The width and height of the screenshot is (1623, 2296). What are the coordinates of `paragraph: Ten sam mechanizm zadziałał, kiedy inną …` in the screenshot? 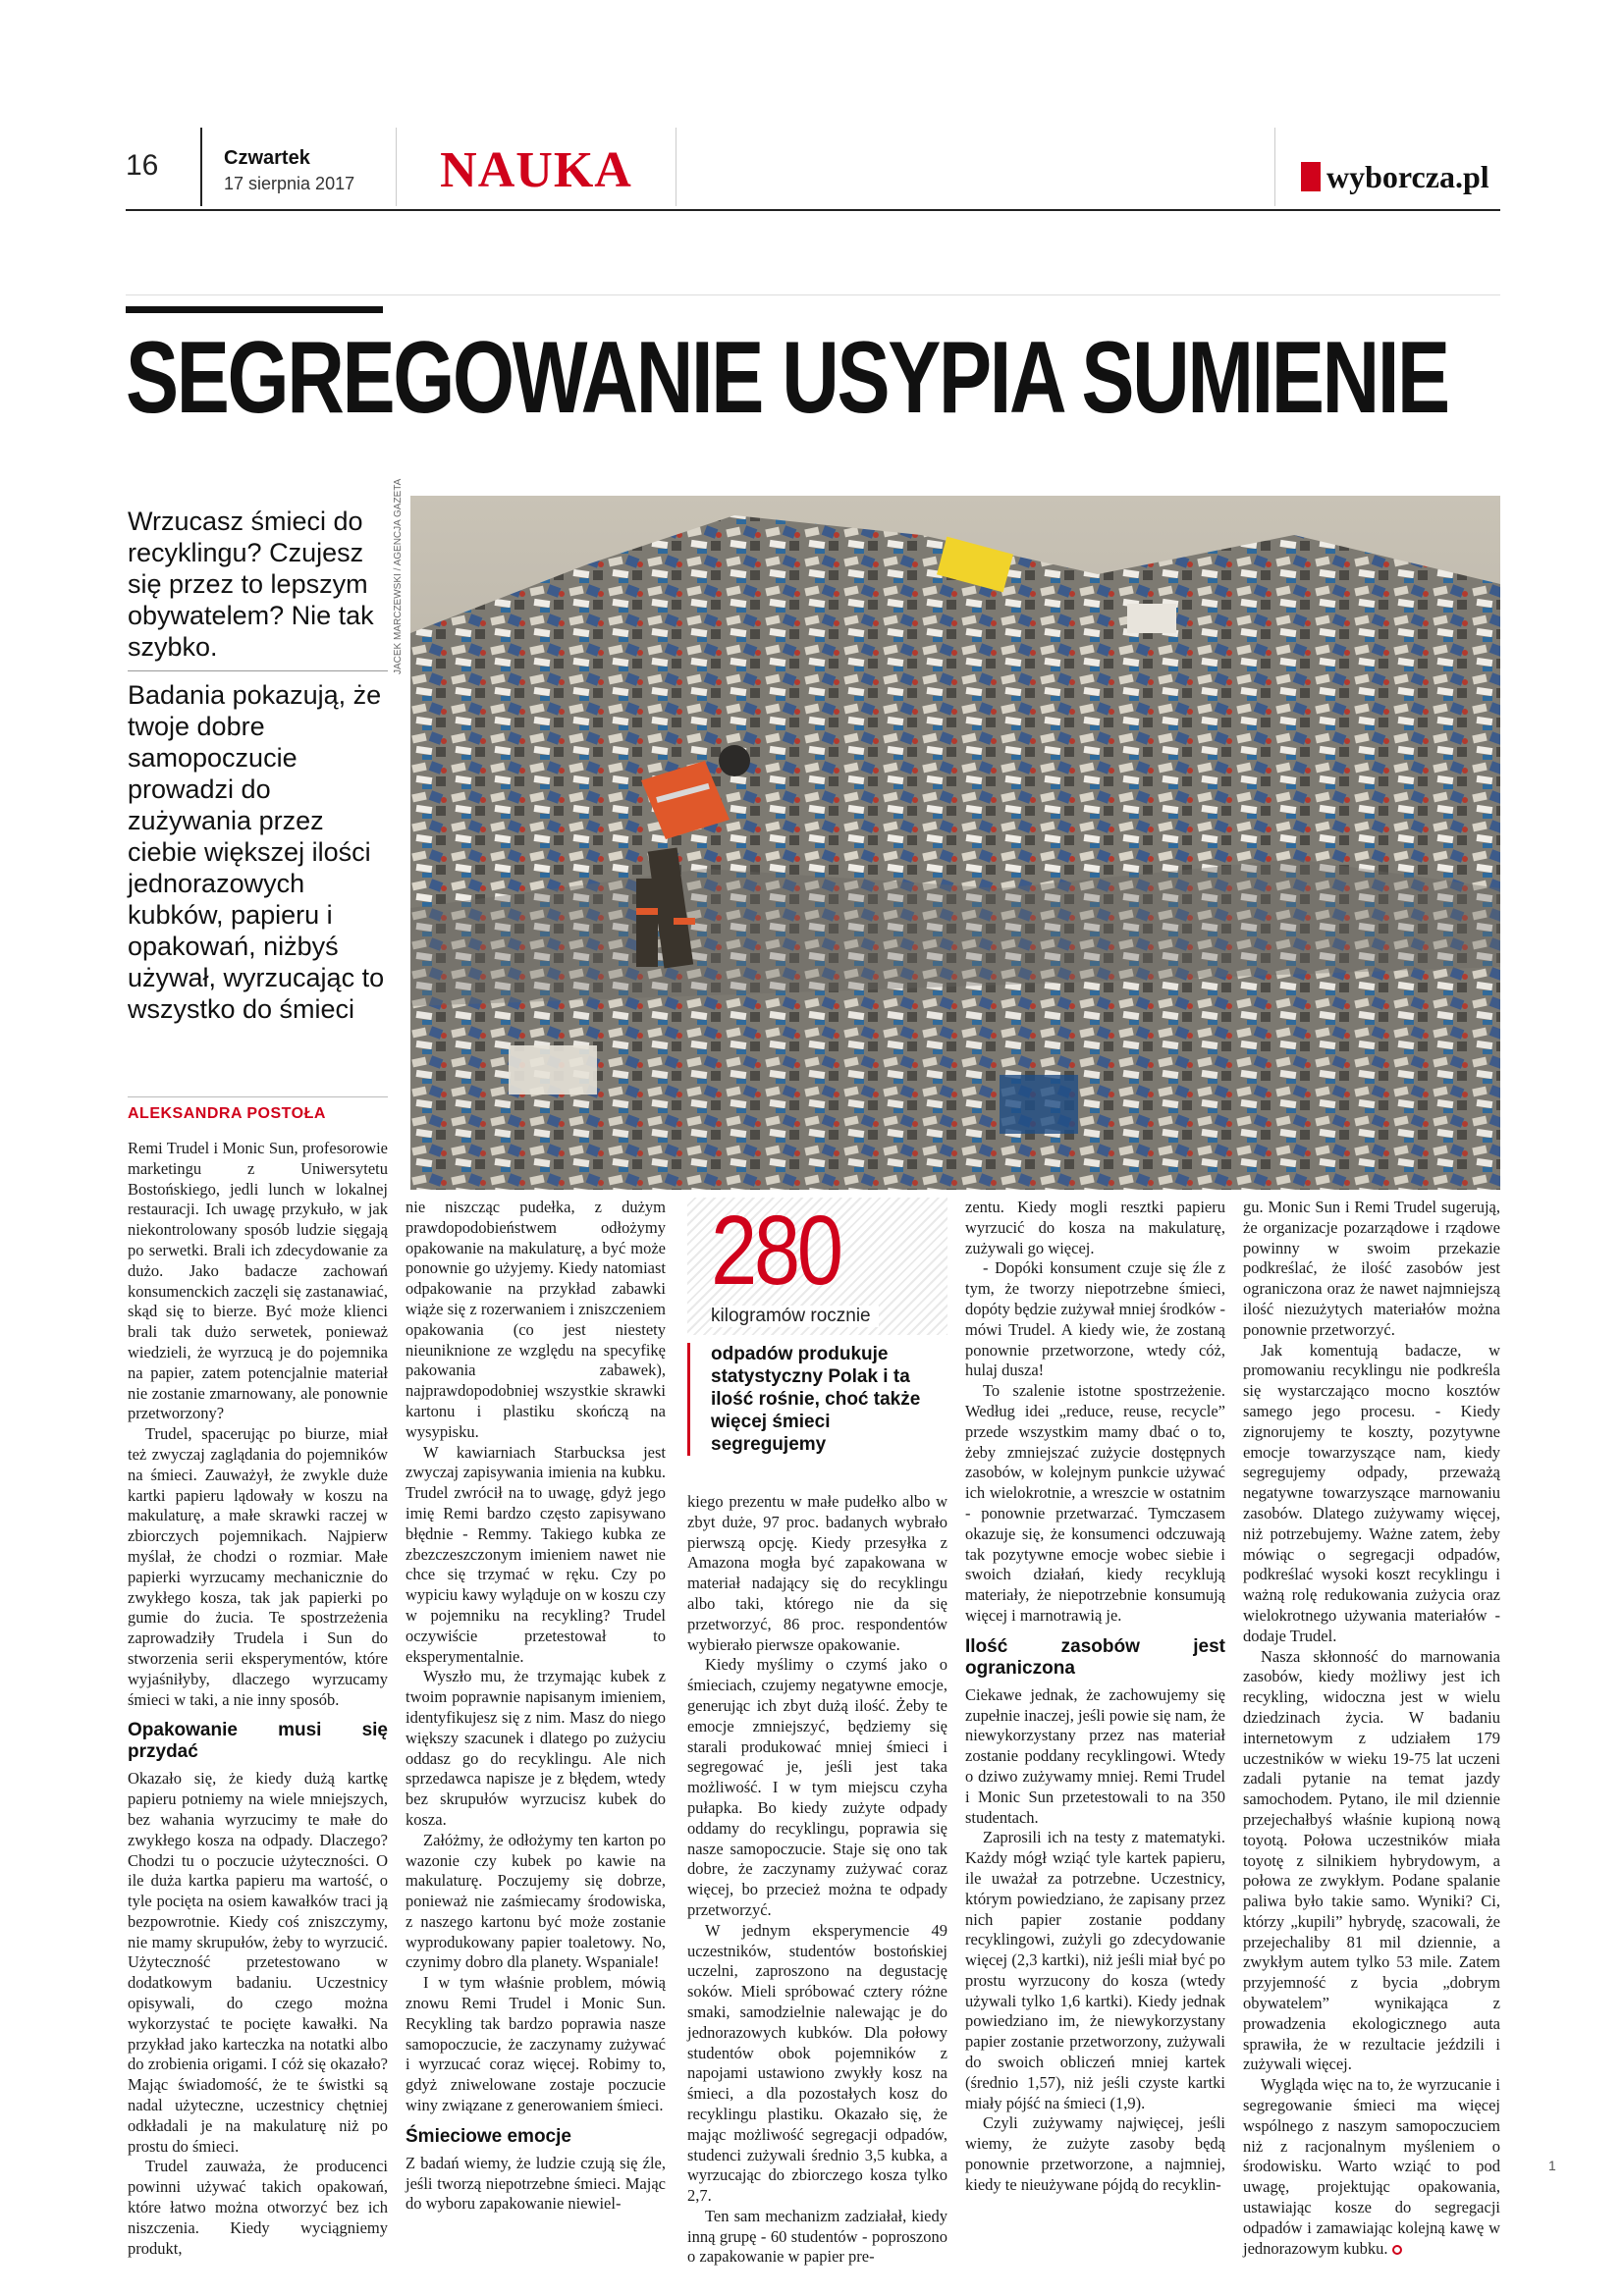 It's located at (817, 2237).